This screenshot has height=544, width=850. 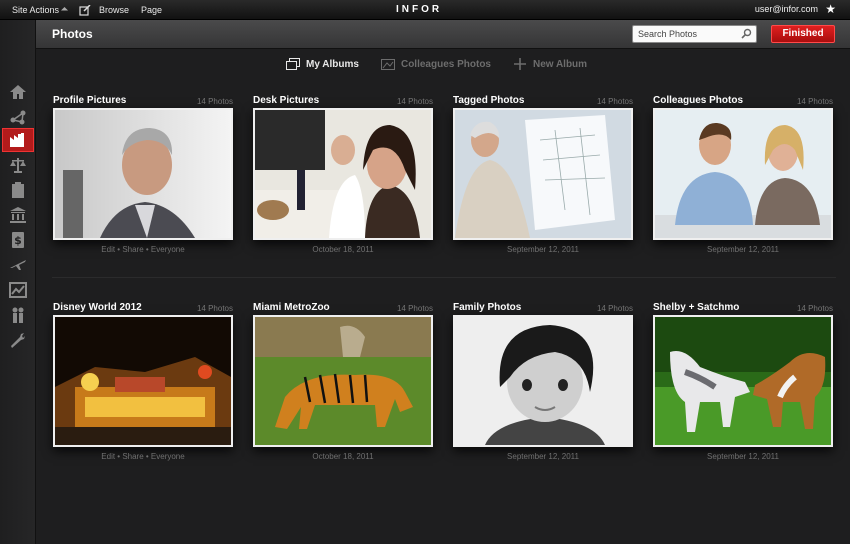 I want to click on site-actions-menu: Site Actions, so click(x=40, y=10).